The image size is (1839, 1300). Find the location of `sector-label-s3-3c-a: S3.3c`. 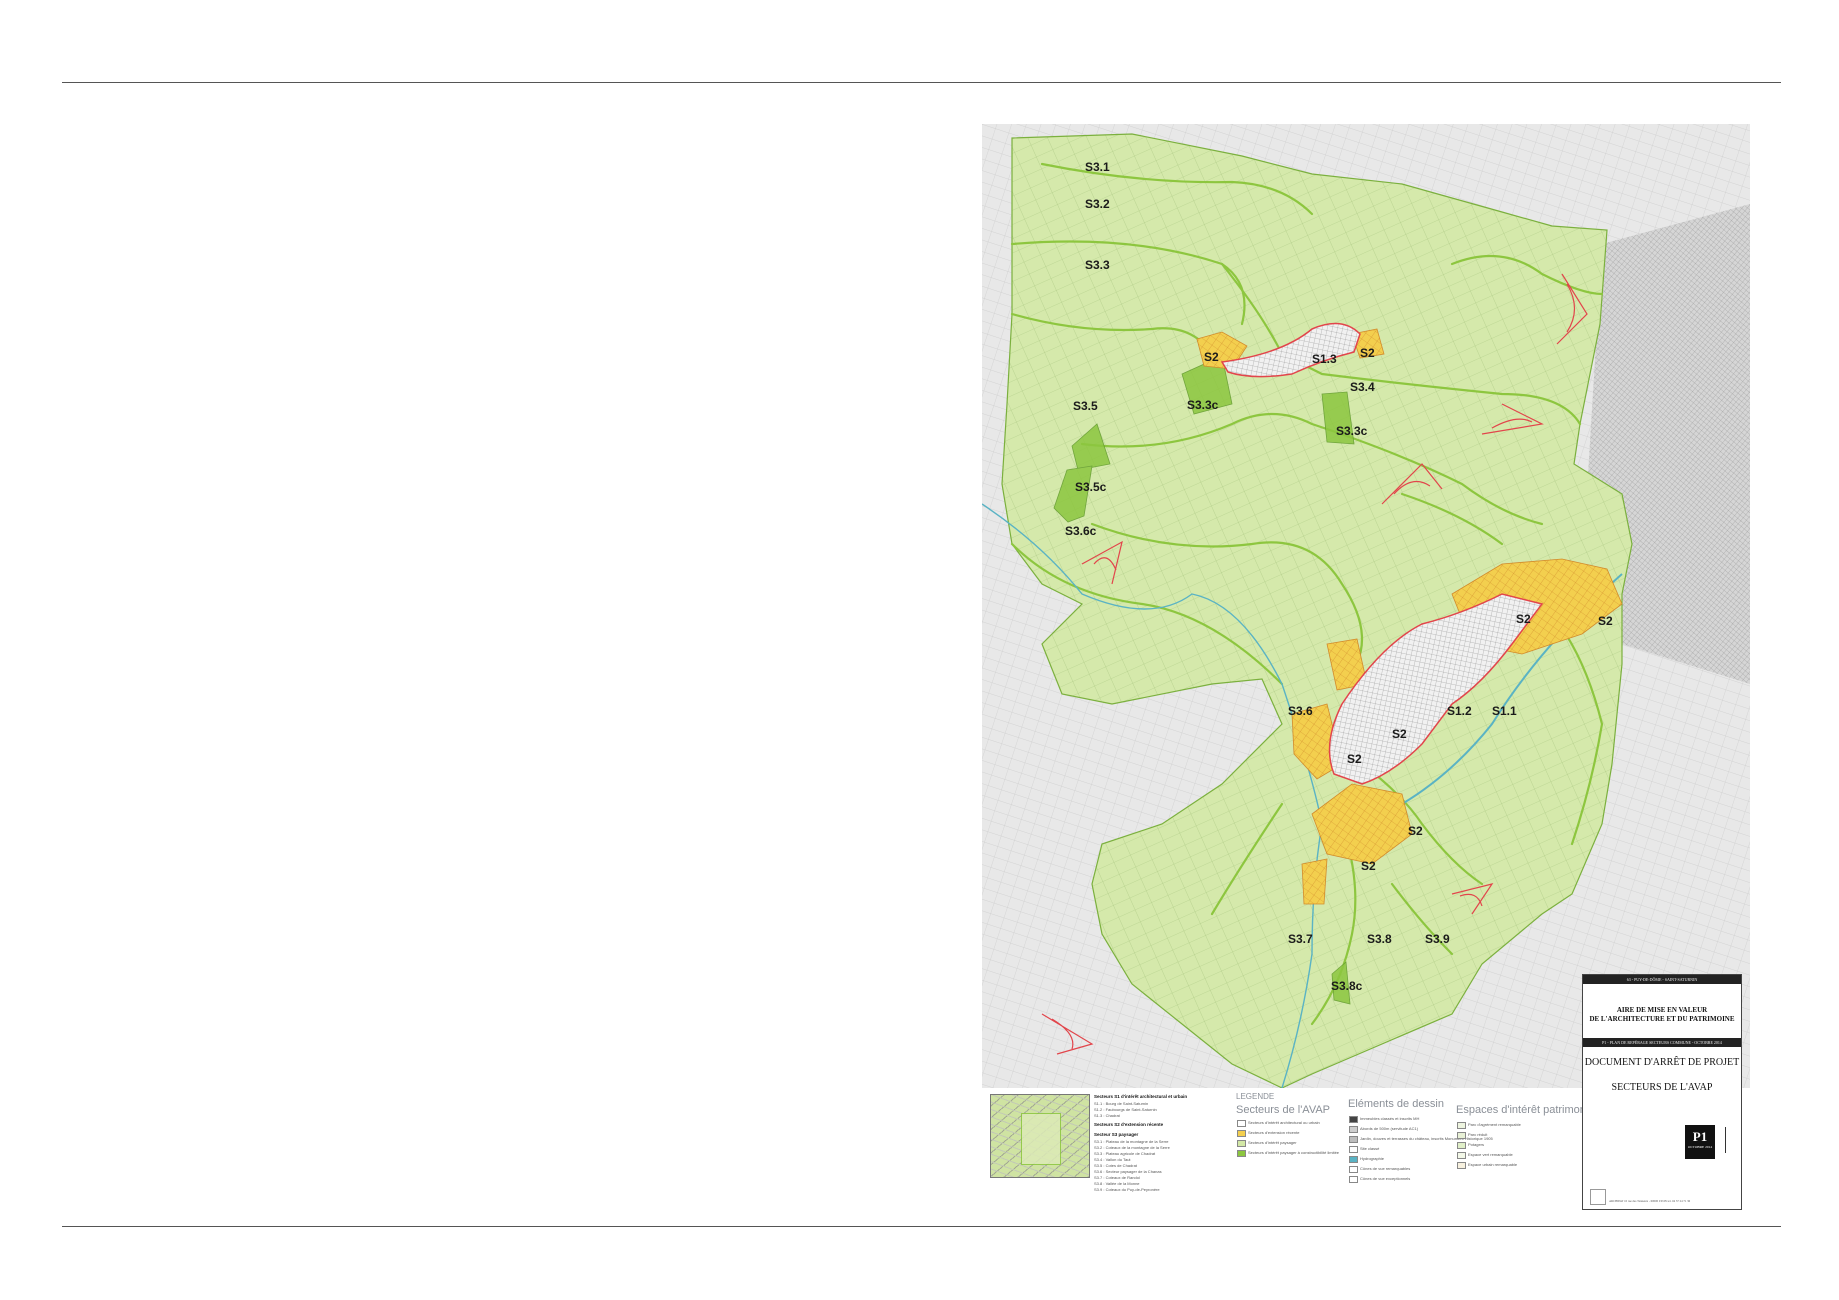

sector-label-s3-3c-a: S3.3c is located at coordinates (1203, 405).